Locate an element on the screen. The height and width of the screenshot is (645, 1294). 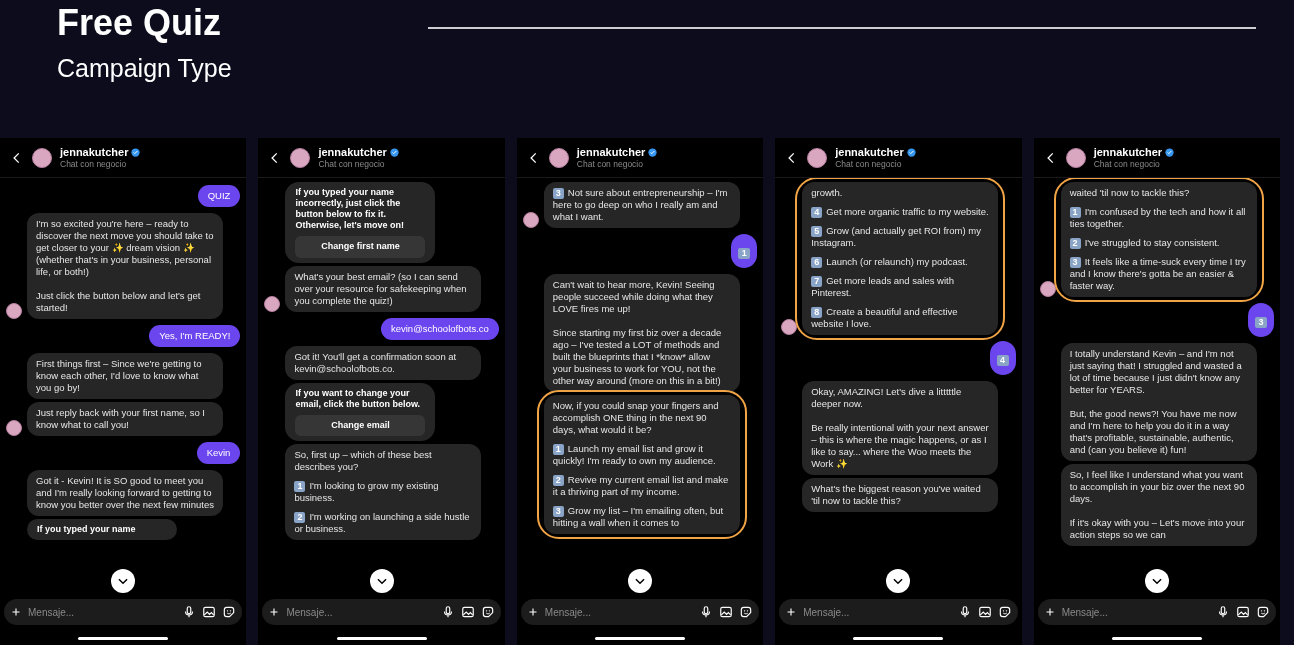
number-key: 4 is located at coordinates (1002, 360).